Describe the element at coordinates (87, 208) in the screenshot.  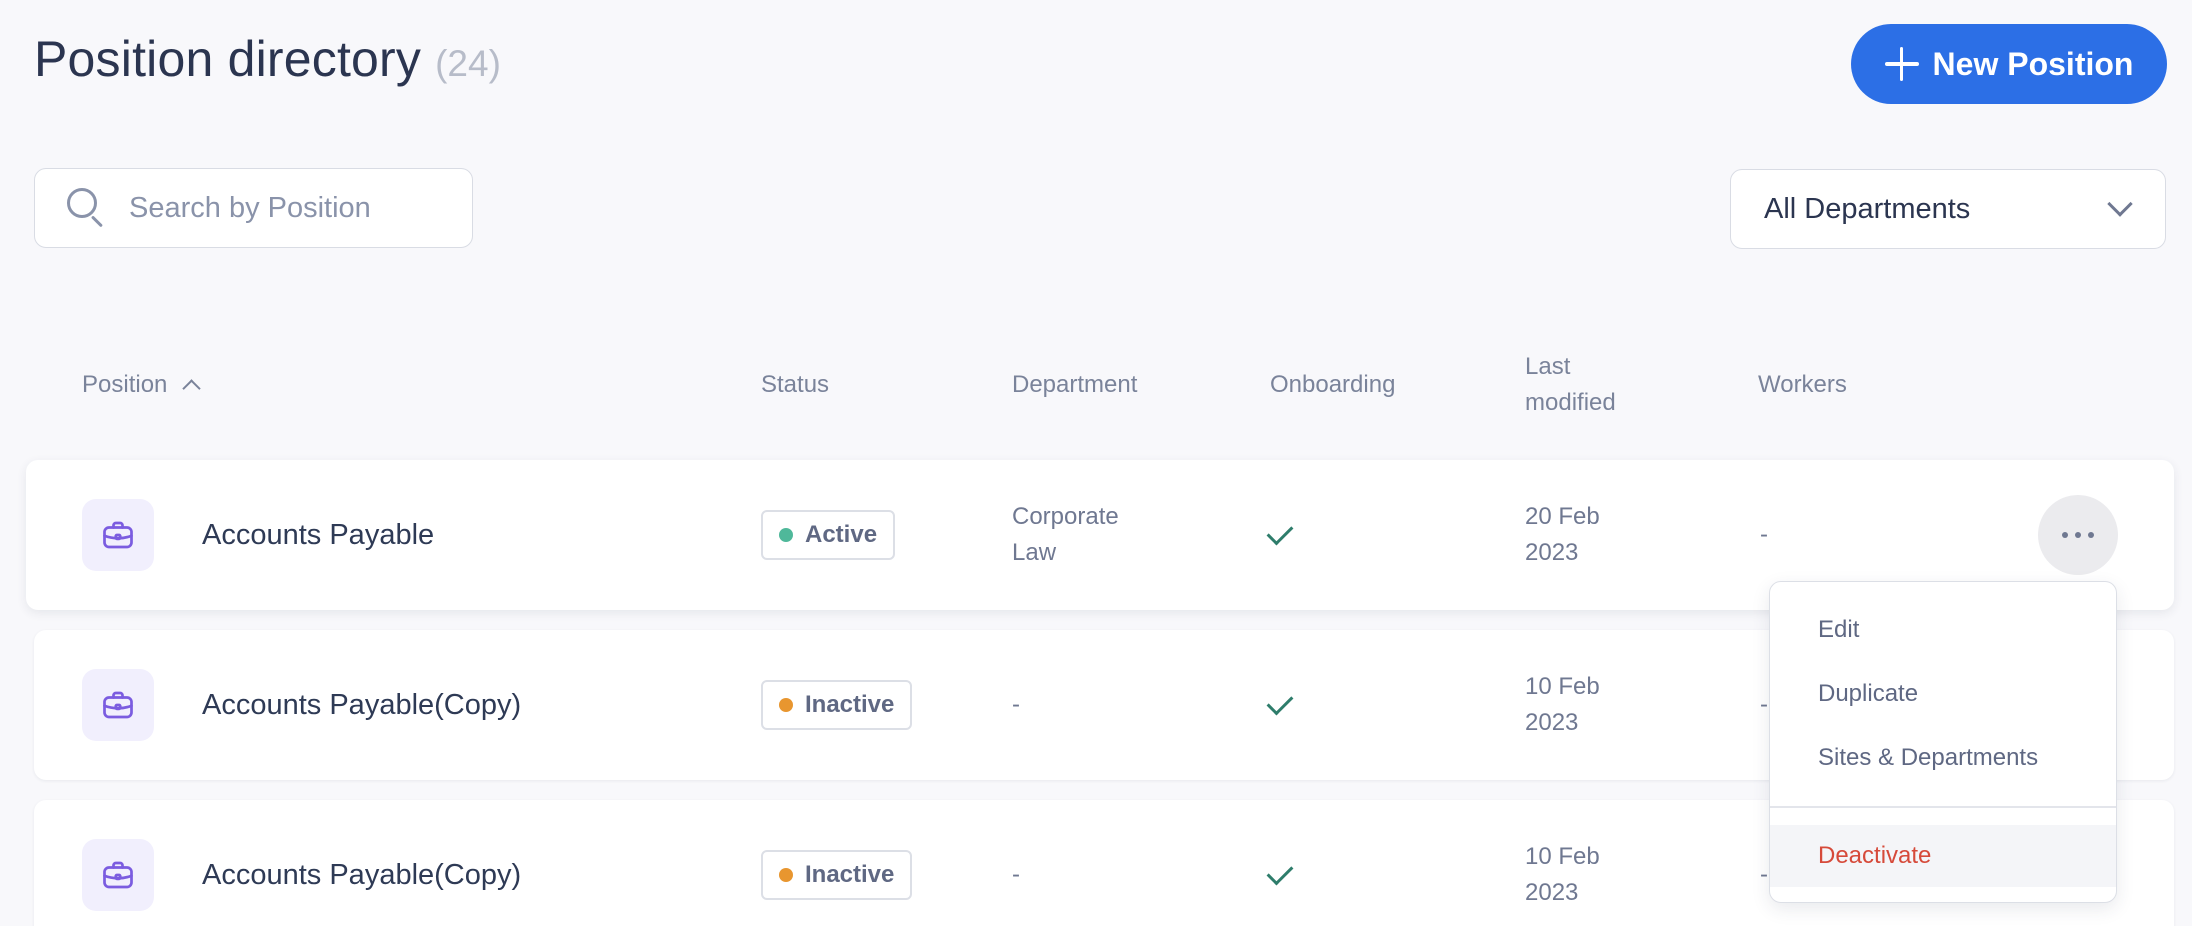
I see `search-icon` at that location.